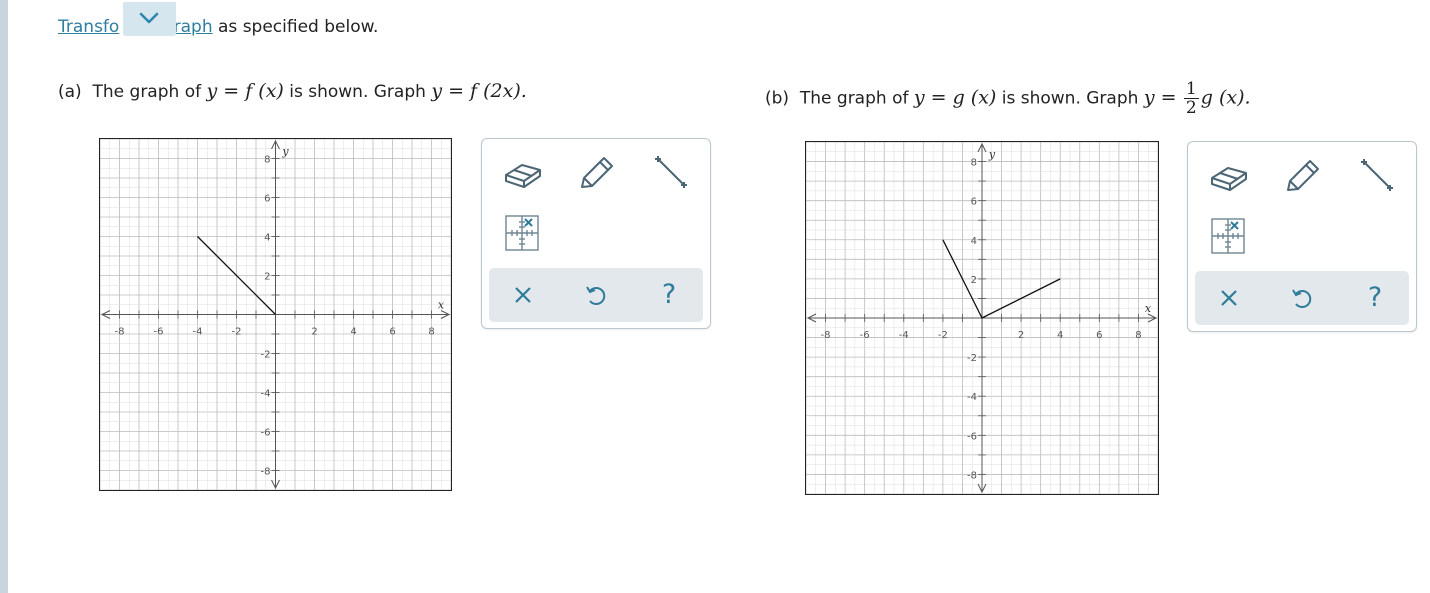 This screenshot has height=593, width=1430. I want to click on tool-panel-b: ?, so click(1302, 236).